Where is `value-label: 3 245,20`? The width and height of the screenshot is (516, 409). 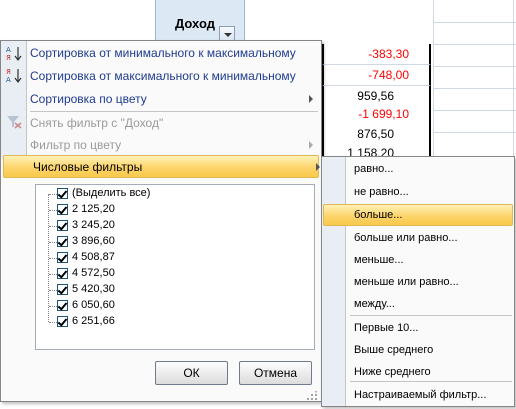 value-label: 3 245,20 is located at coordinates (93, 225).